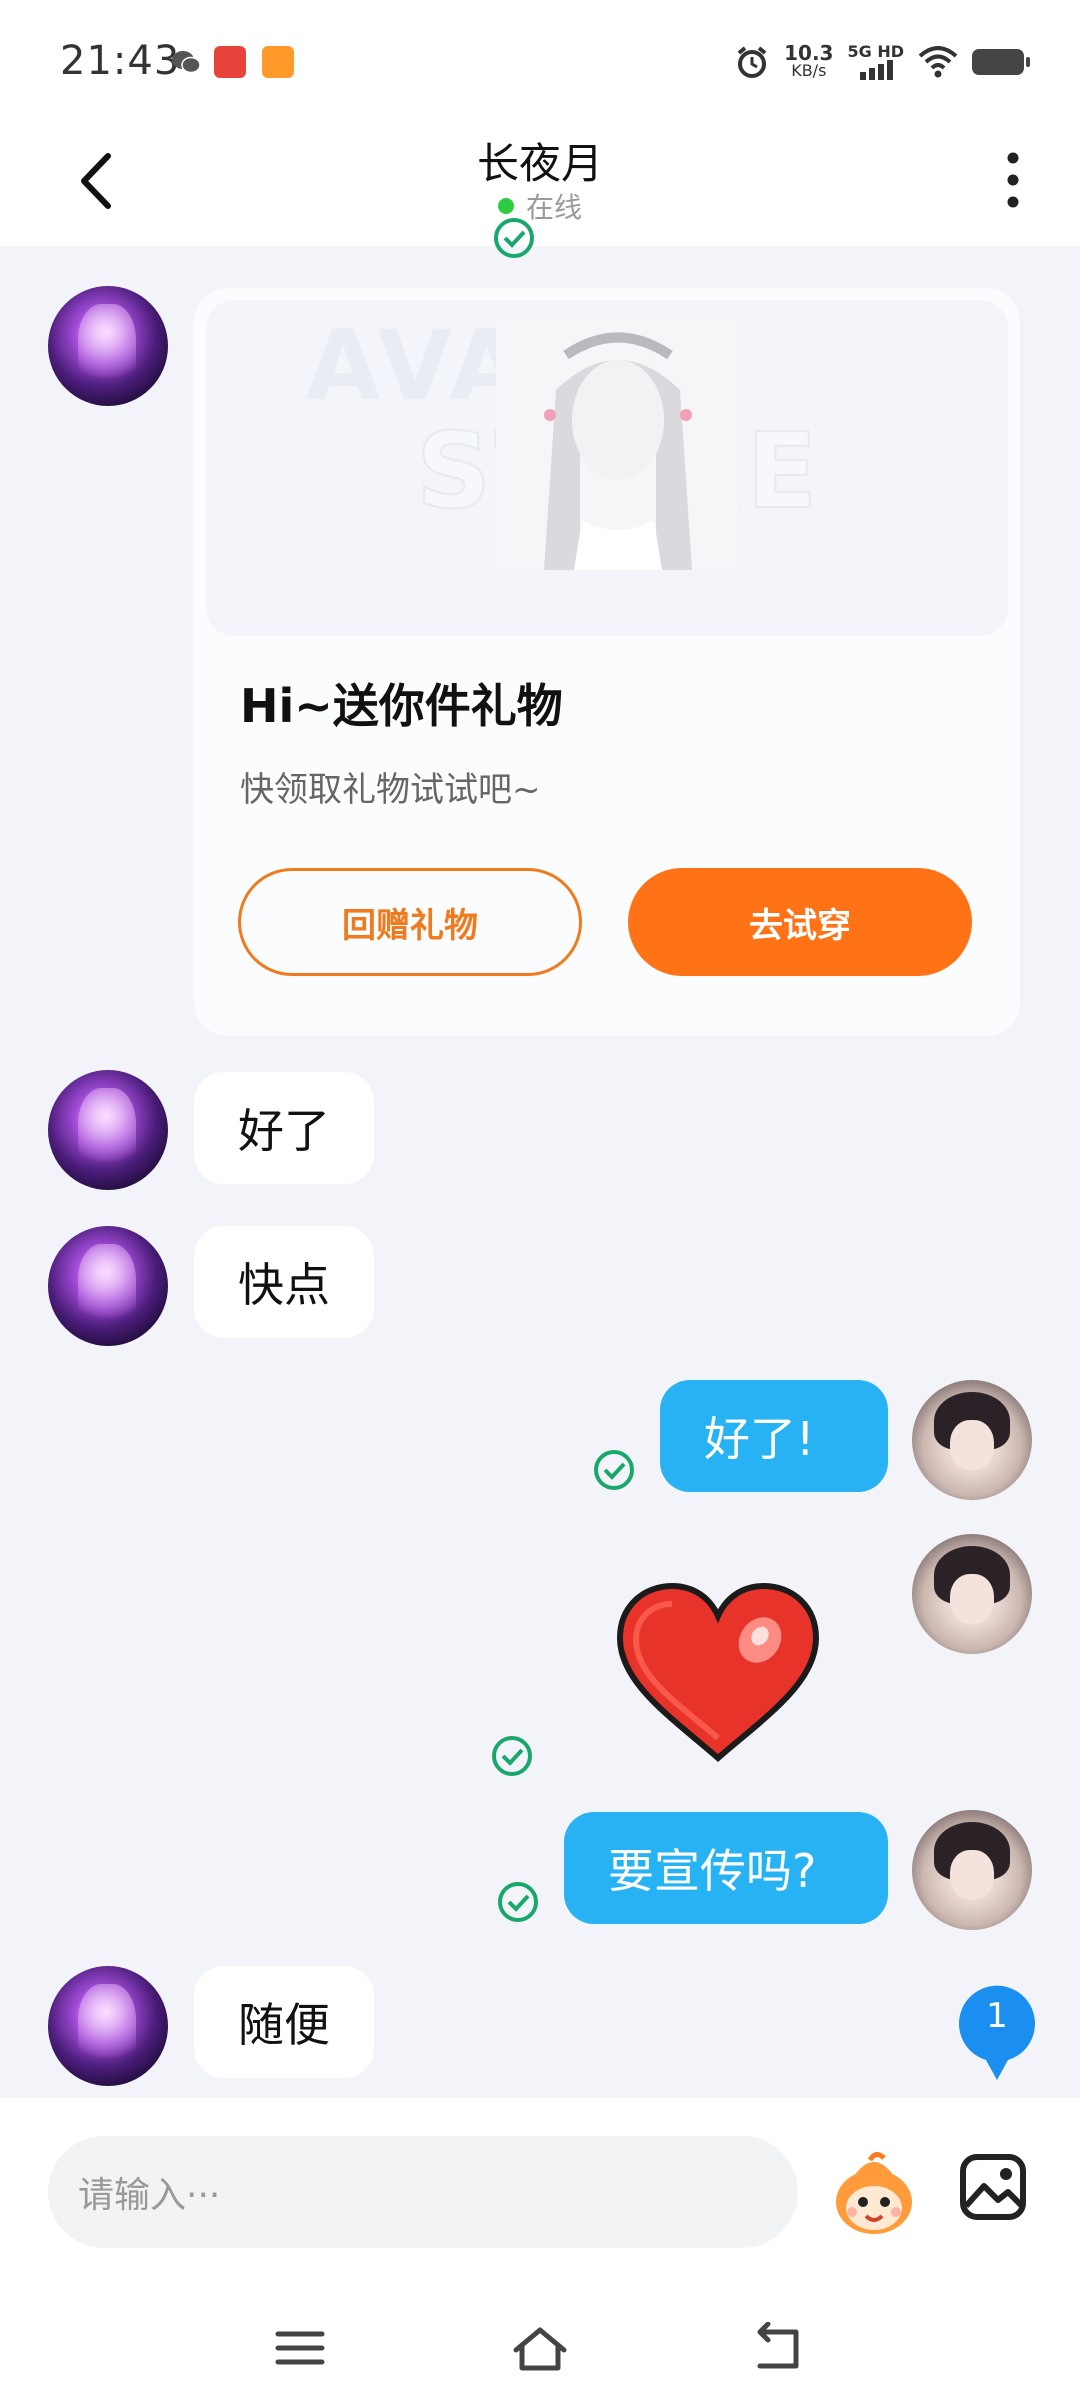 The height and width of the screenshot is (2408, 1080). I want to click on status-right: 10.3 KB/s 5G HD, so click(882, 62).